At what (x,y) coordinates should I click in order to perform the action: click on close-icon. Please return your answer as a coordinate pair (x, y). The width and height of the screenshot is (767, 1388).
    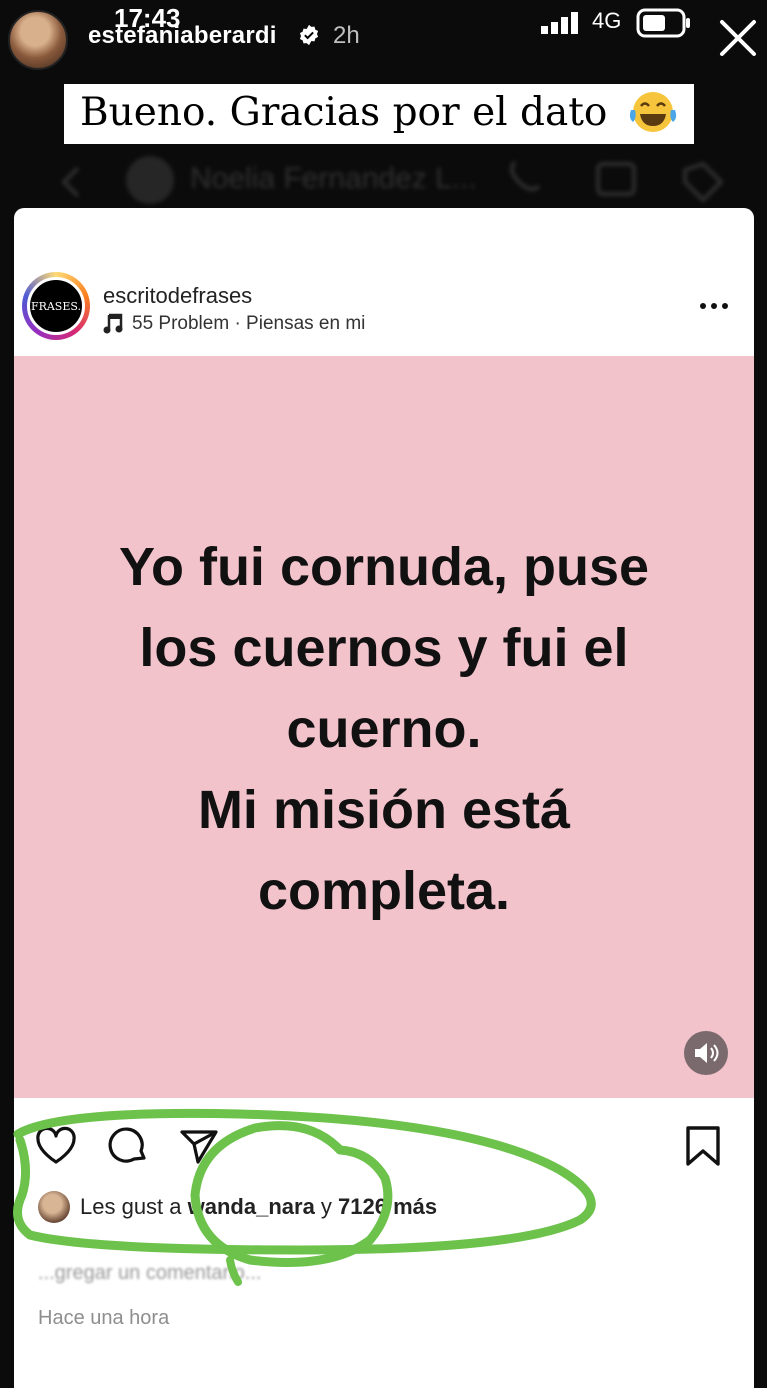
    Looking at the image, I should click on (738, 38).